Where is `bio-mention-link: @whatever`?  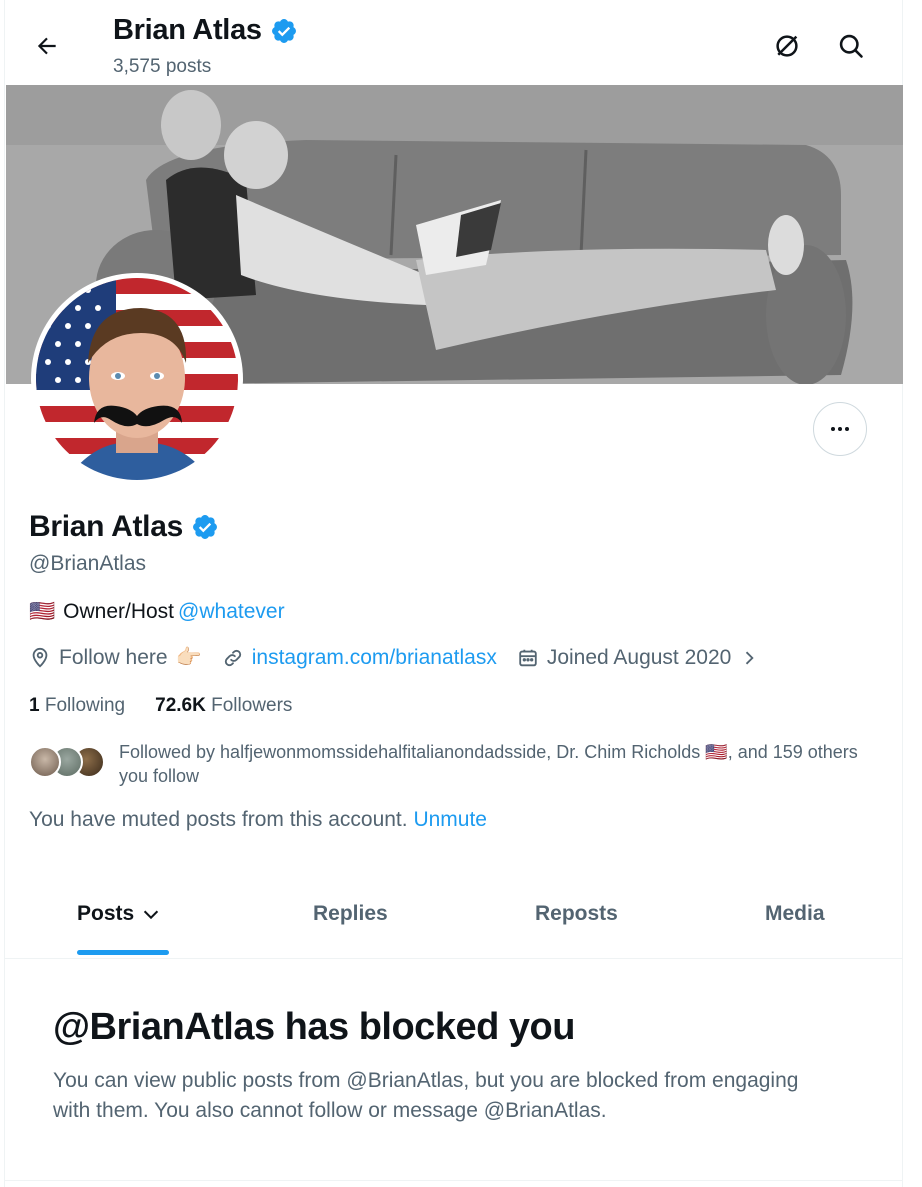
bio-mention-link: @whatever is located at coordinates (231, 612).